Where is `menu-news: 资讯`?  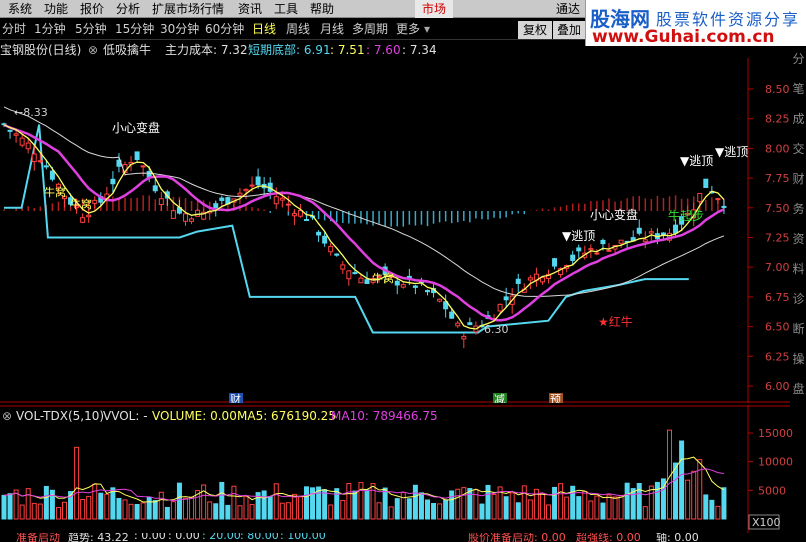 menu-news: 资讯 is located at coordinates (250, 9).